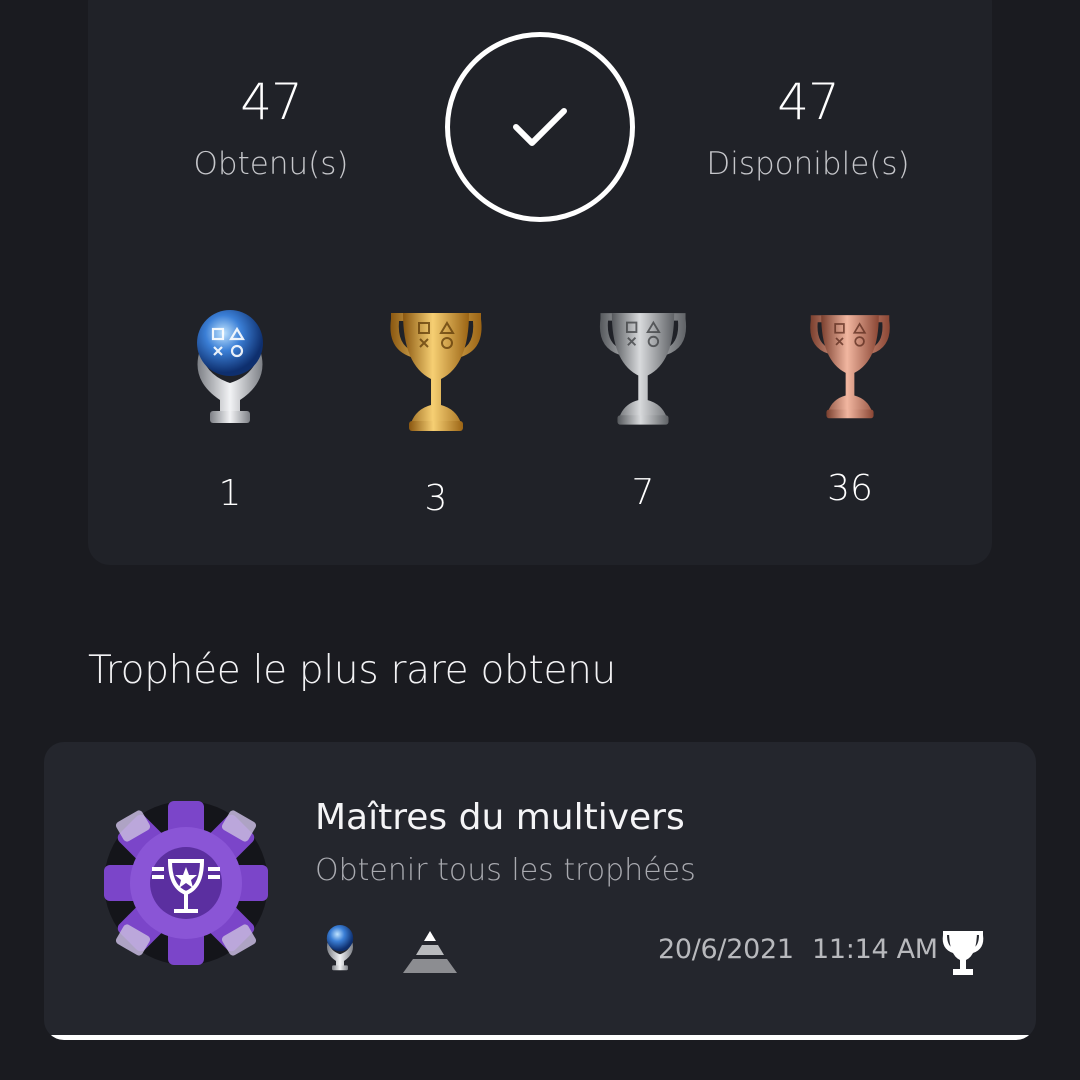 The height and width of the screenshot is (1080, 1080). I want to click on earned-date: 20/6/2021, so click(726, 949).